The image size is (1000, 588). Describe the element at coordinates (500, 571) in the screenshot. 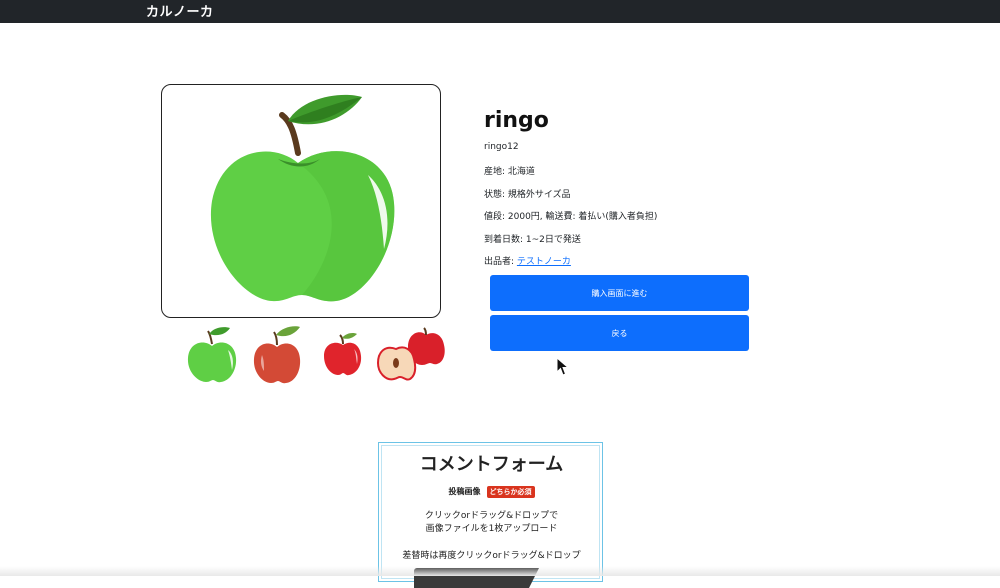

I see `bottom-edge` at that location.